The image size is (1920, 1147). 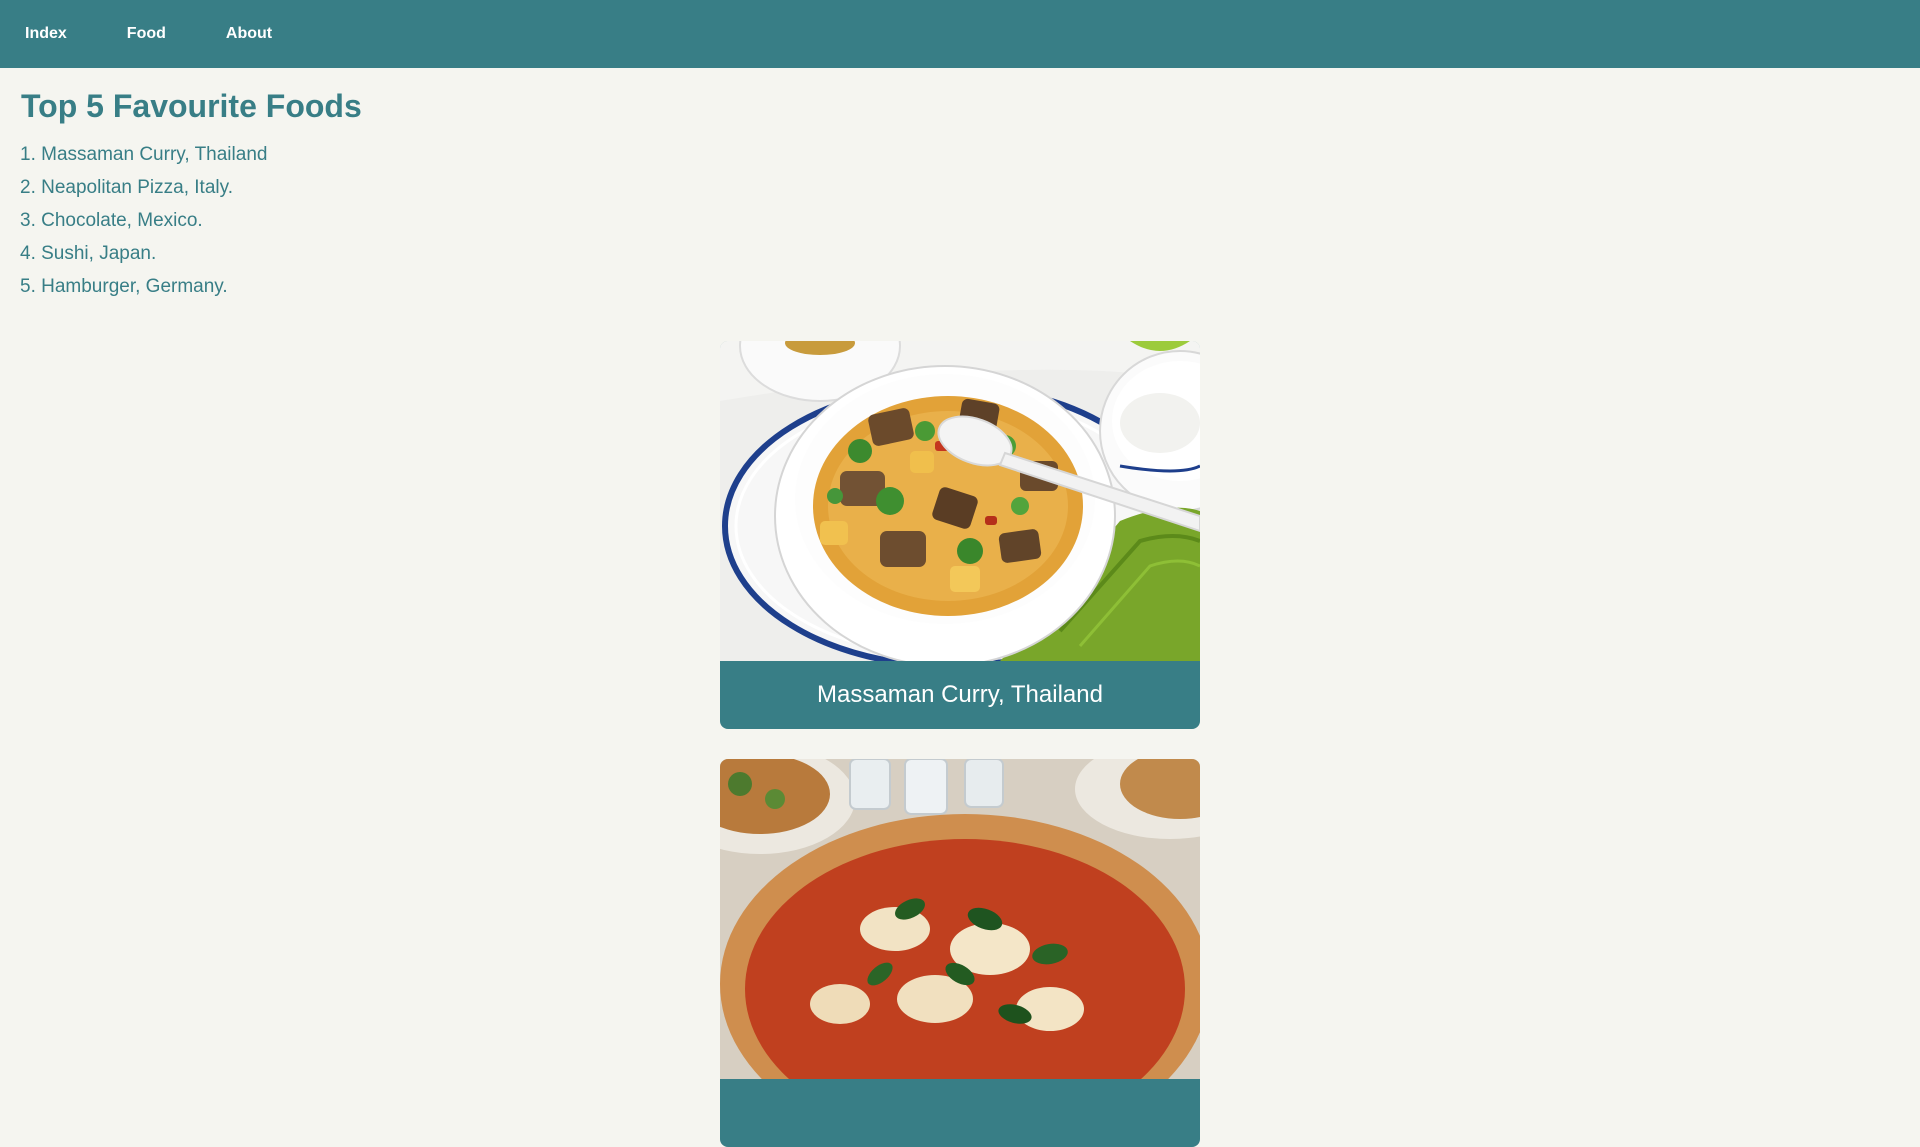 I want to click on nav-link-about: About, so click(x=249, y=34).